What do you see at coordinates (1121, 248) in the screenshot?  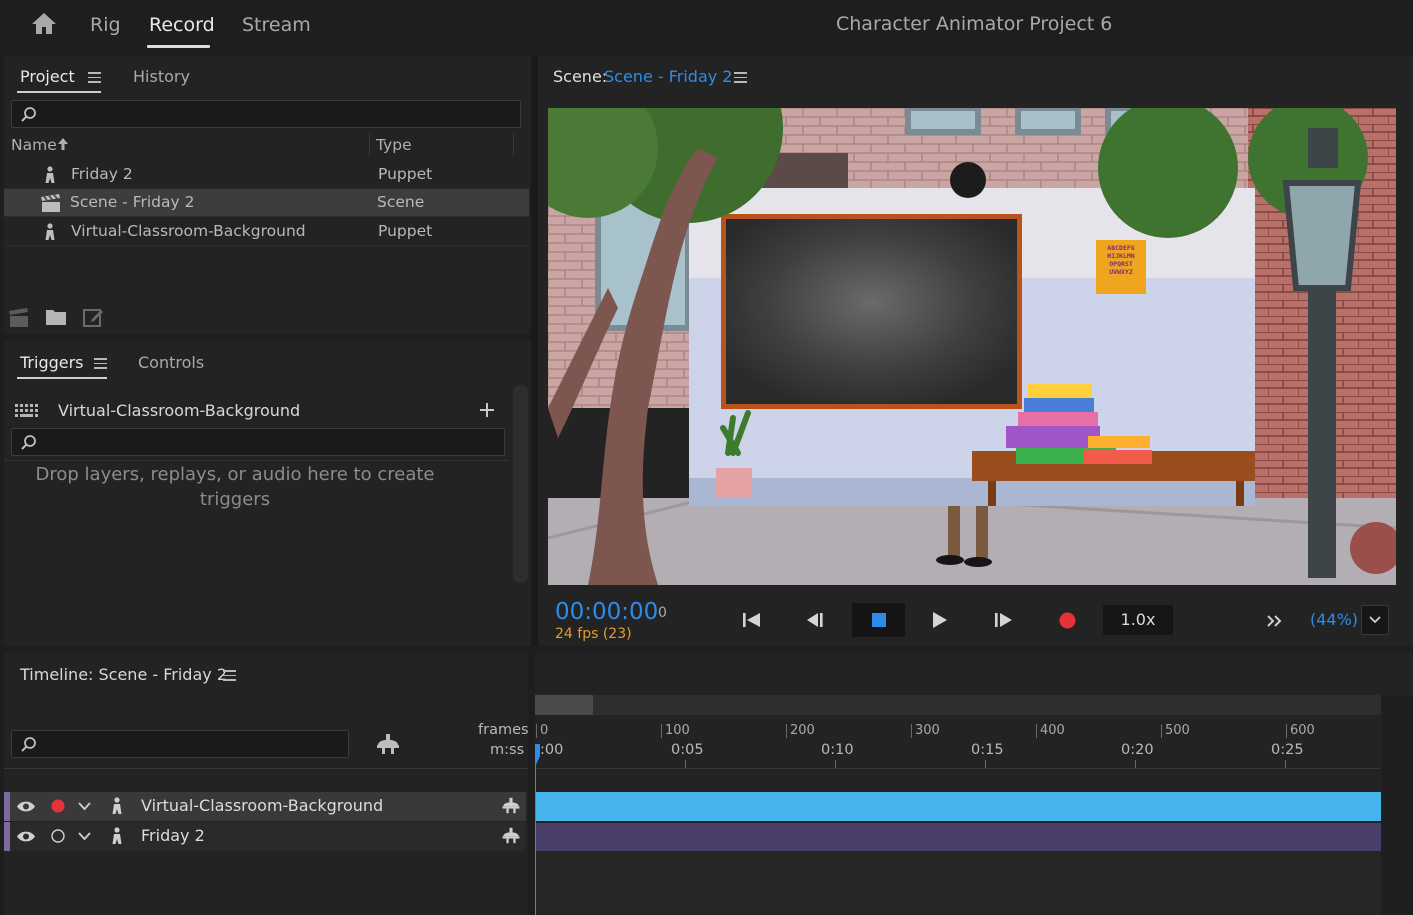 I see `poster-line: ABCDEFG` at bounding box center [1121, 248].